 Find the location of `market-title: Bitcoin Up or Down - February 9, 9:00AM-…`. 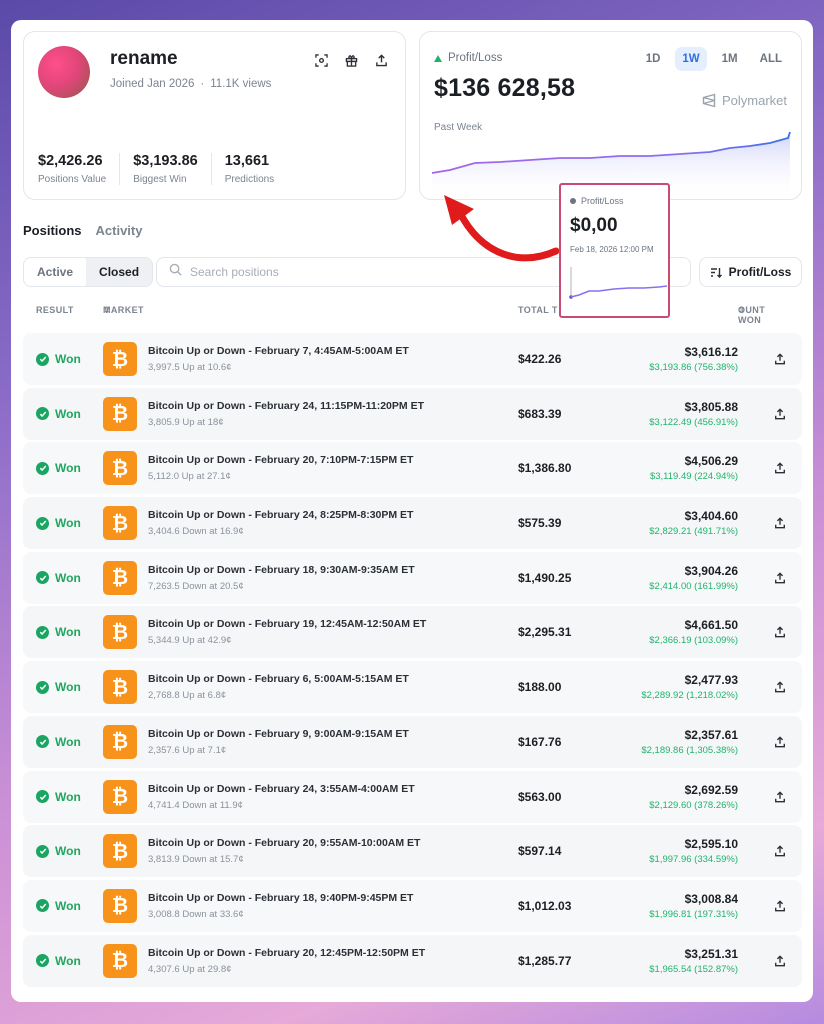

market-title: Bitcoin Up or Down - February 9, 9:00AM-… is located at coordinates (278, 734).